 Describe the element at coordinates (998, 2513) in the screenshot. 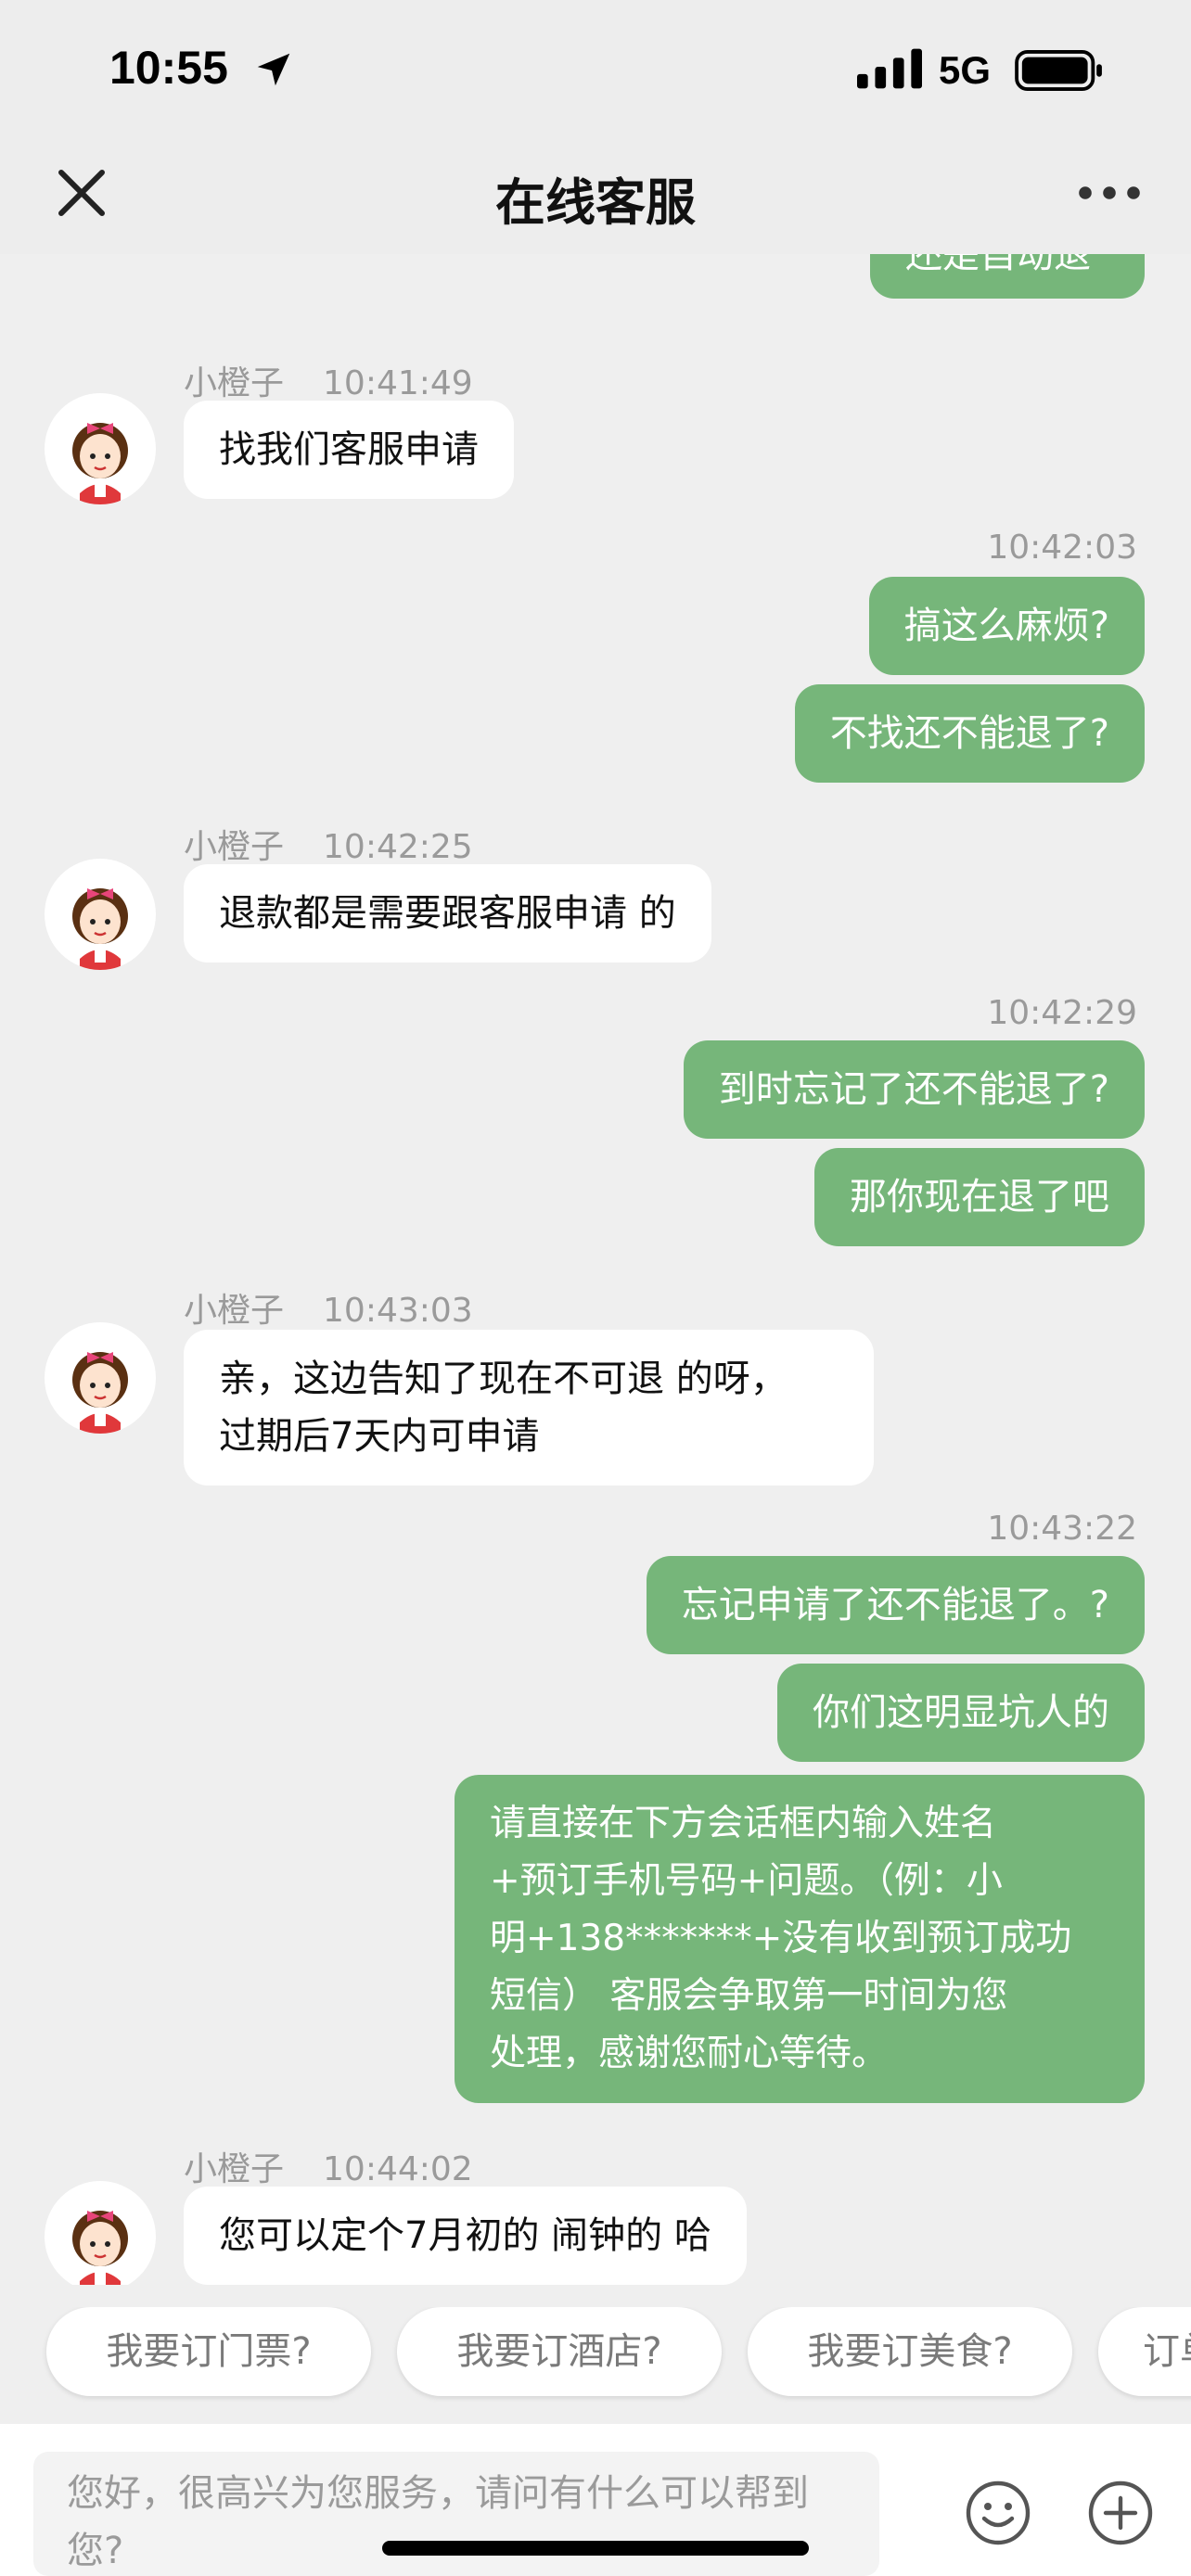

I see `emoji-icon` at that location.